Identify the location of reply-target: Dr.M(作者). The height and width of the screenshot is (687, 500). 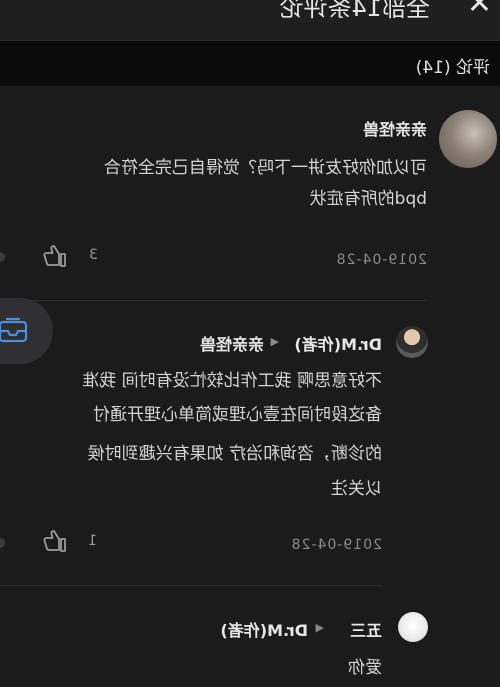
(264, 629).